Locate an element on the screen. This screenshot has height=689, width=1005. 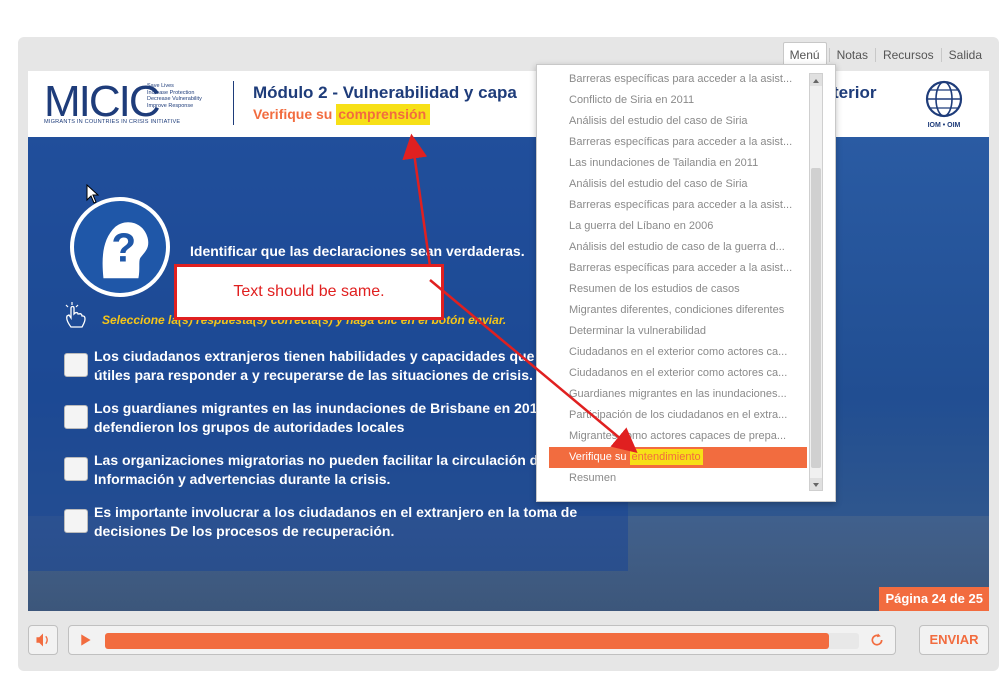
title-suffix: terior is located at coordinates (855, 92).